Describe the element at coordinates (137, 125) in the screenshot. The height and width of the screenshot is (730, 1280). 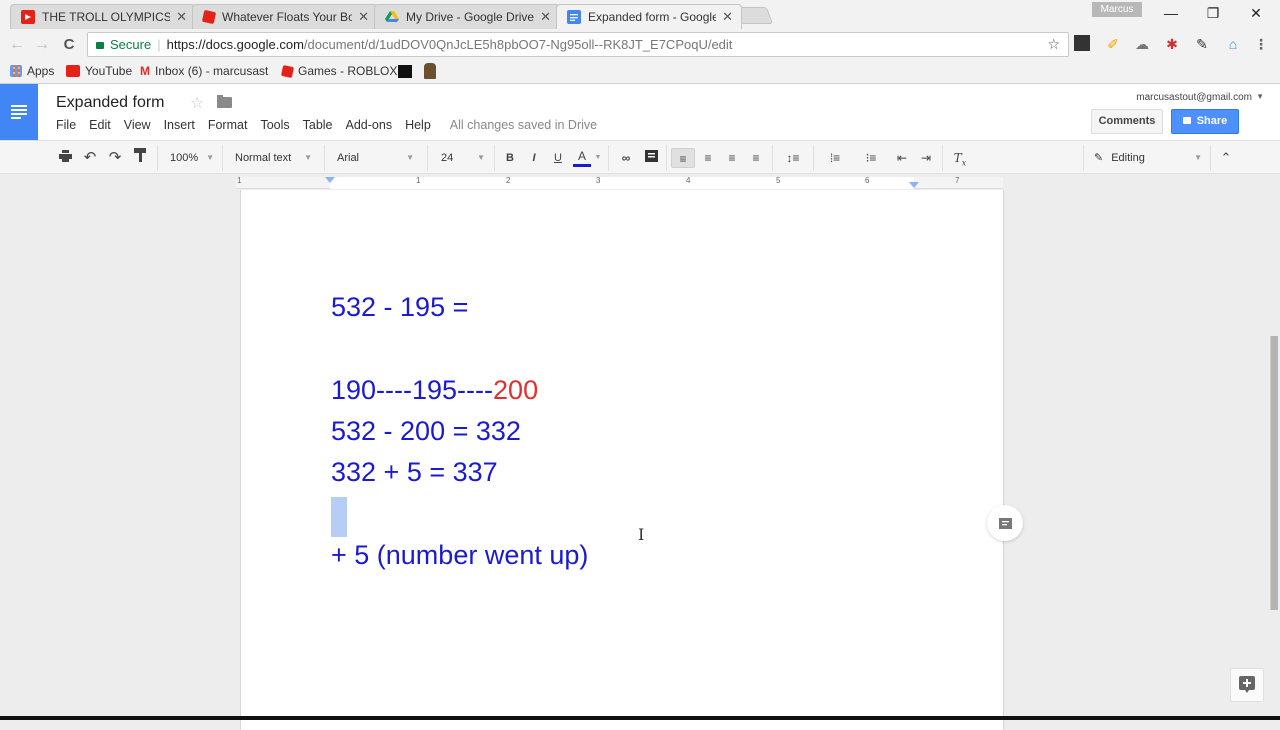
I see `menu-view: View` at that location.